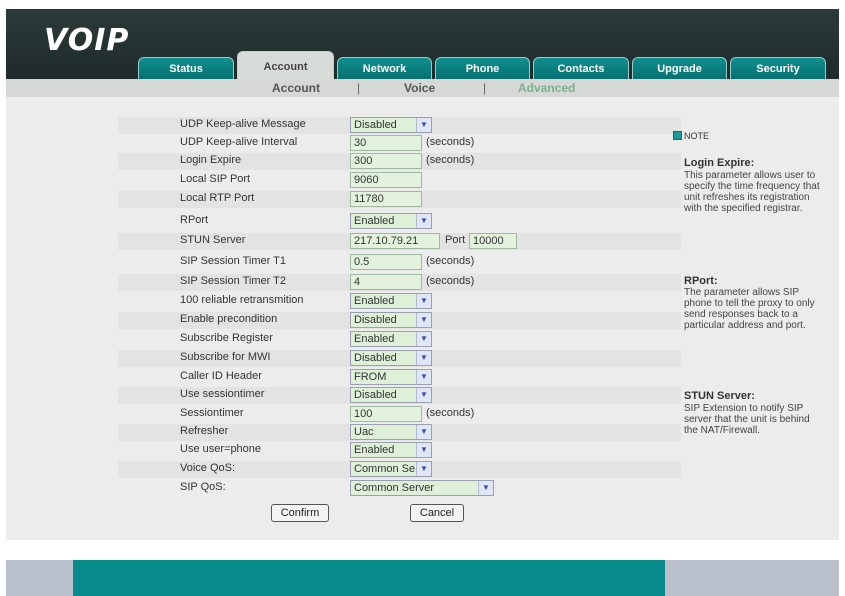 Image resolution: width=845 pixels, height=596 pixels. I want to click on tab-security: Security, so click(778, 68).